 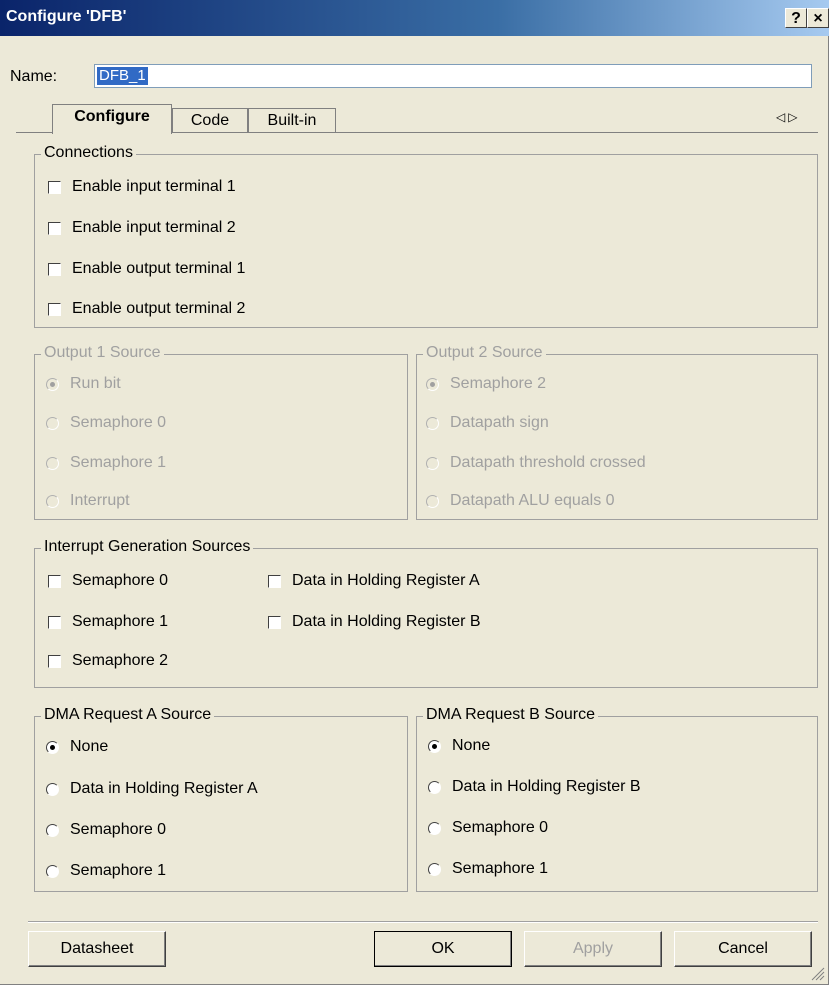 I want to click on checkbox-input-terminal-1: Enable input terminal 1, so click(x=142, y=187).